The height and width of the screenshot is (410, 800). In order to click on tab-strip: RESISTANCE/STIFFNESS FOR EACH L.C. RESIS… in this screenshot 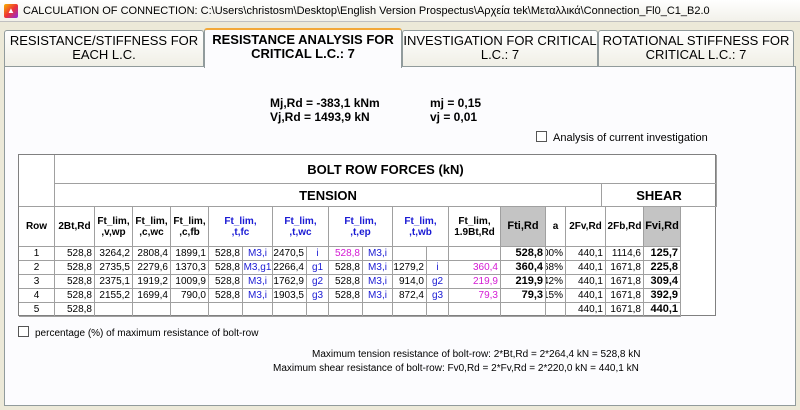, I will do `click(400, 48)`.